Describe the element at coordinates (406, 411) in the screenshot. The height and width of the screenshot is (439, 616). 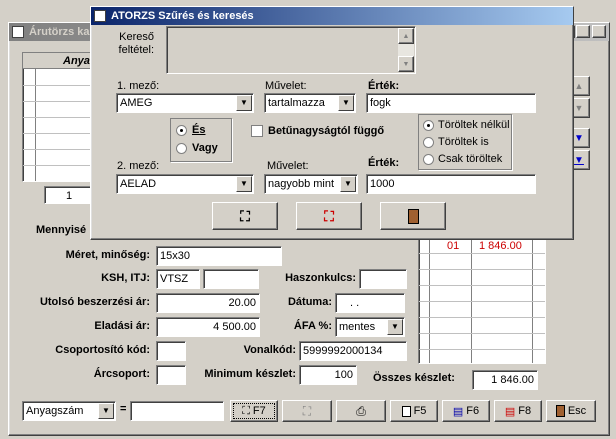
I see `new-document-icon` at that location.